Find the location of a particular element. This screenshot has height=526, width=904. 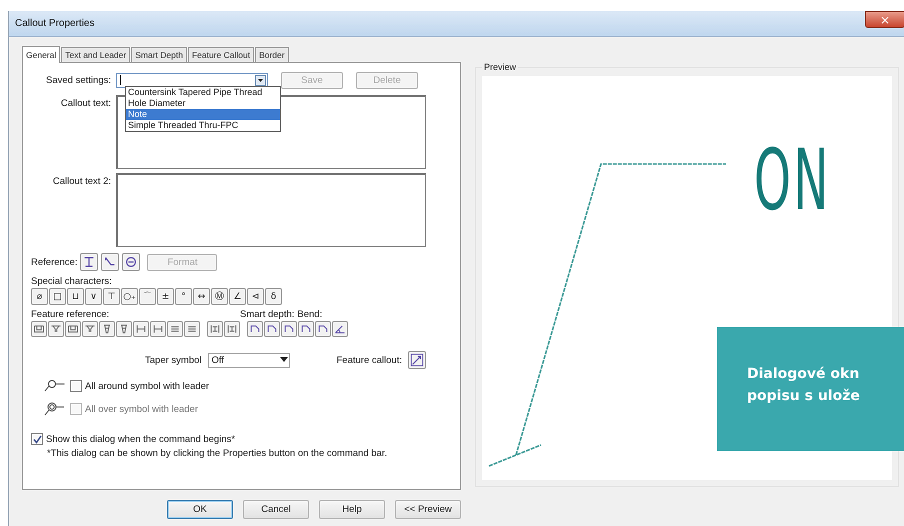

feature-callout-button is located at coordinates (417, 360).